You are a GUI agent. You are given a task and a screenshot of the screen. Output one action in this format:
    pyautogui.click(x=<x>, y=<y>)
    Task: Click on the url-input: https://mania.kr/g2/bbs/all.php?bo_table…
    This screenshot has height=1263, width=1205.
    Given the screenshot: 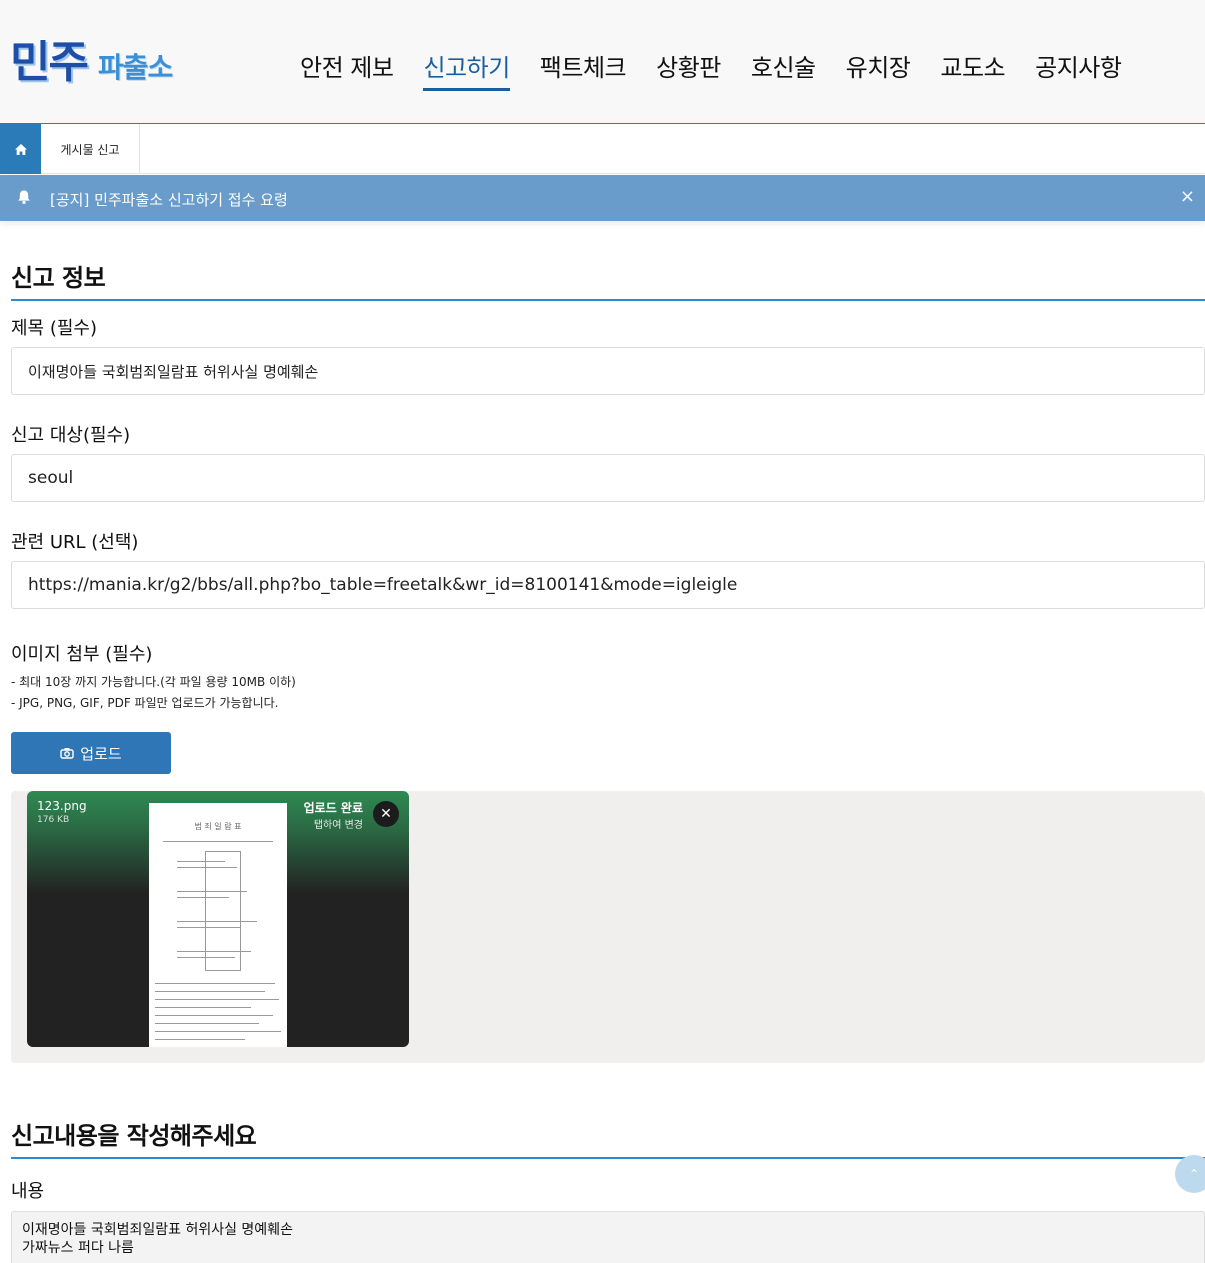 What is the action you would take?
    pyautogui.click(x=608, y=585)
    